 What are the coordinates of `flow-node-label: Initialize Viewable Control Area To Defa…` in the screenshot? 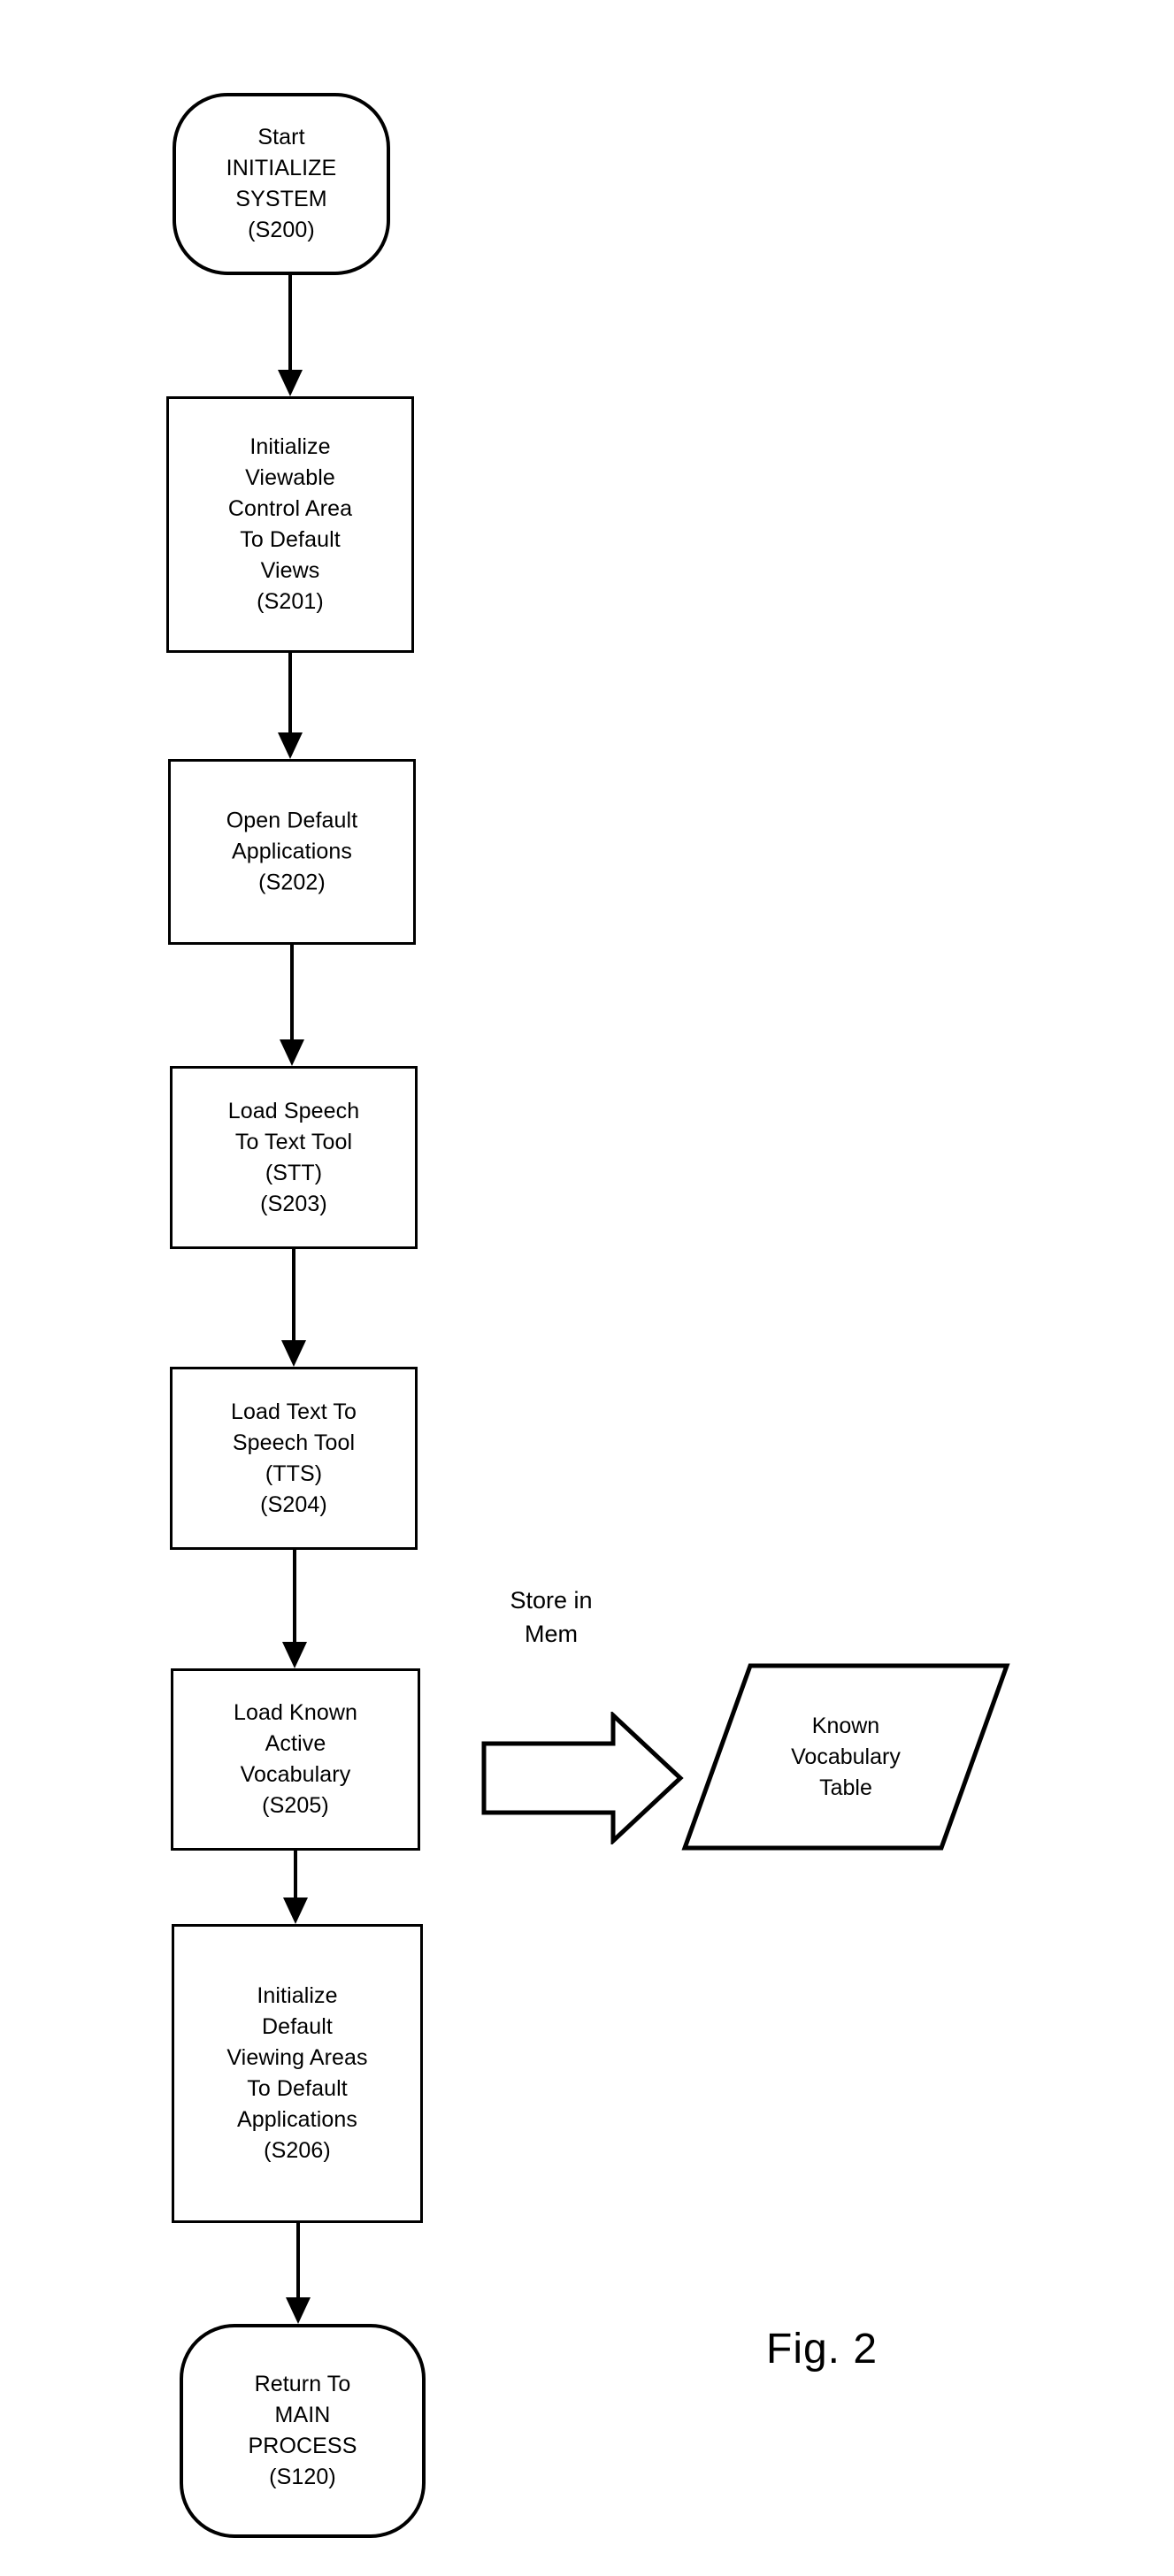 It's located at (290, 524).